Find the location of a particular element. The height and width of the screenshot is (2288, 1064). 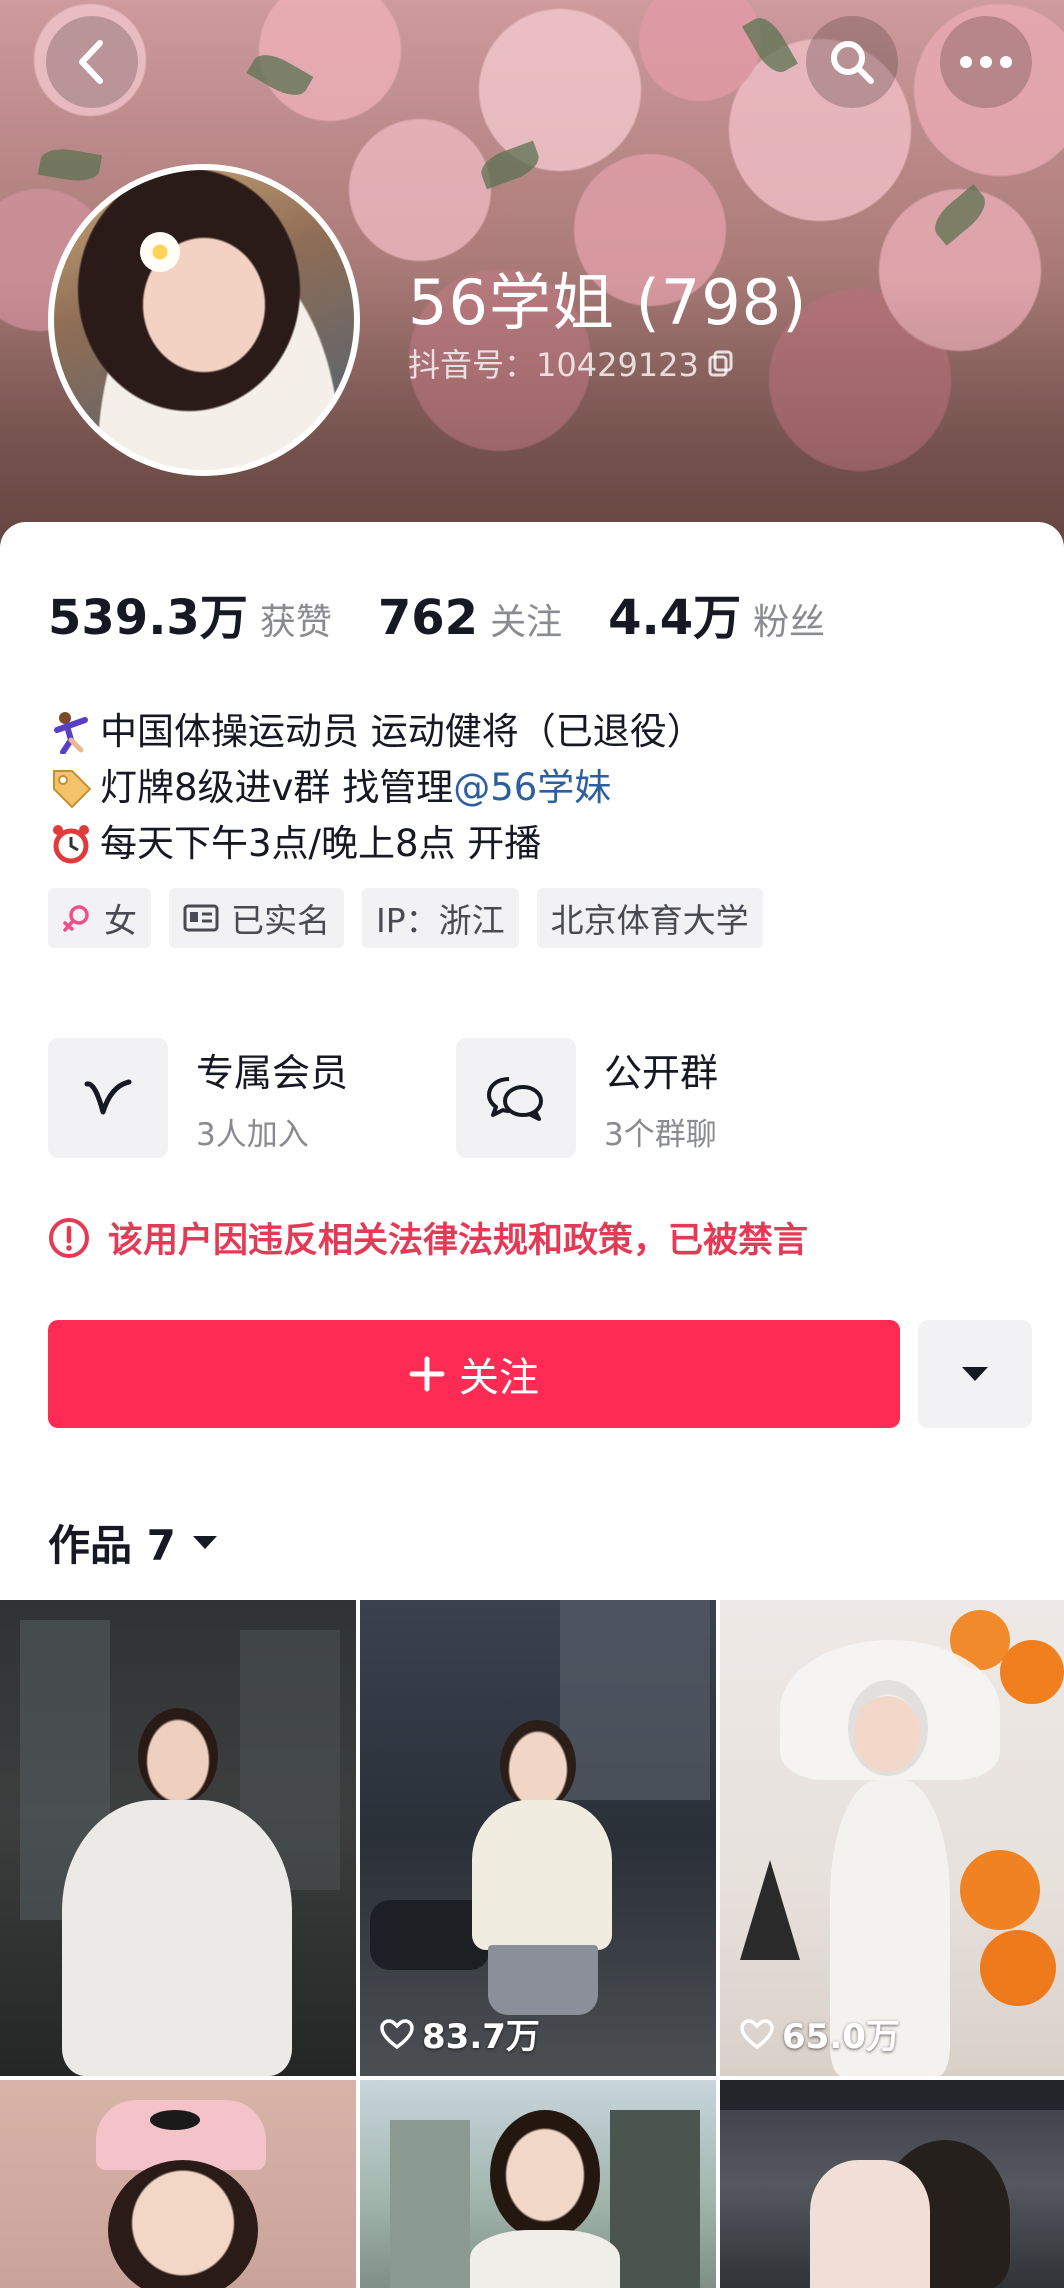

avatar is located at coordinates (204, 320).